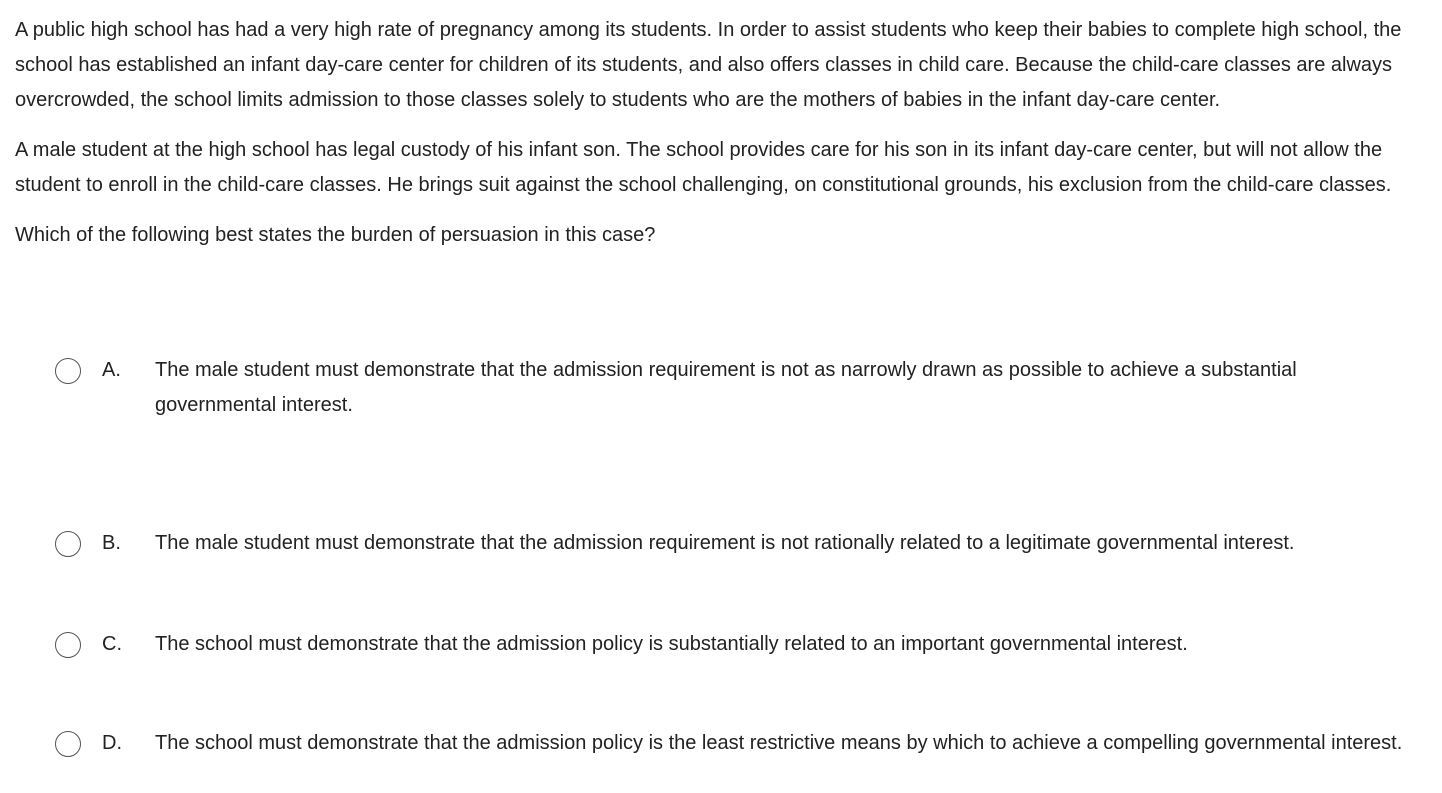 Image resolution: width=1442 pixels, height=793 pixels. Describe the element at coordinates (68, 371) in the screenshot. I see `radio-button-a` at that location.